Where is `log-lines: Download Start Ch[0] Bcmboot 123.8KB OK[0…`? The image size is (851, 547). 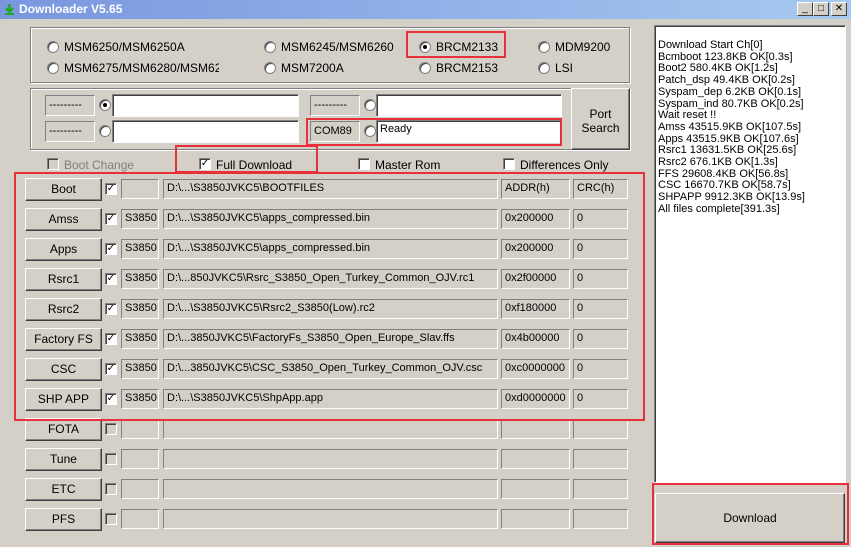
log-lines: Download Start Ch[0] Bcmboot 123.8KB OK[0… is located at coordinates (751, 127).